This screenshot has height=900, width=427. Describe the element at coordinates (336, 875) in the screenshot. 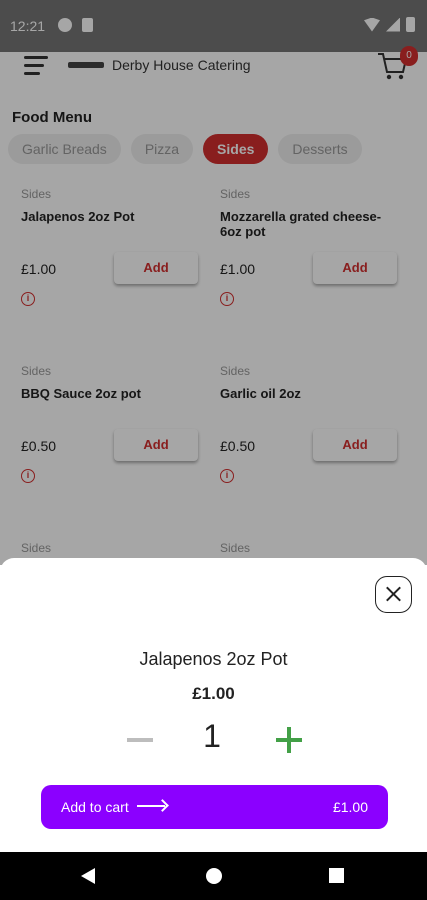

I see `recents-icon` at that location.